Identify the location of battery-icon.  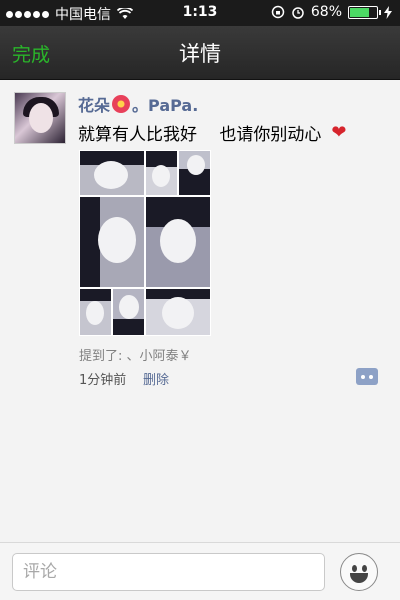
(364, 12).